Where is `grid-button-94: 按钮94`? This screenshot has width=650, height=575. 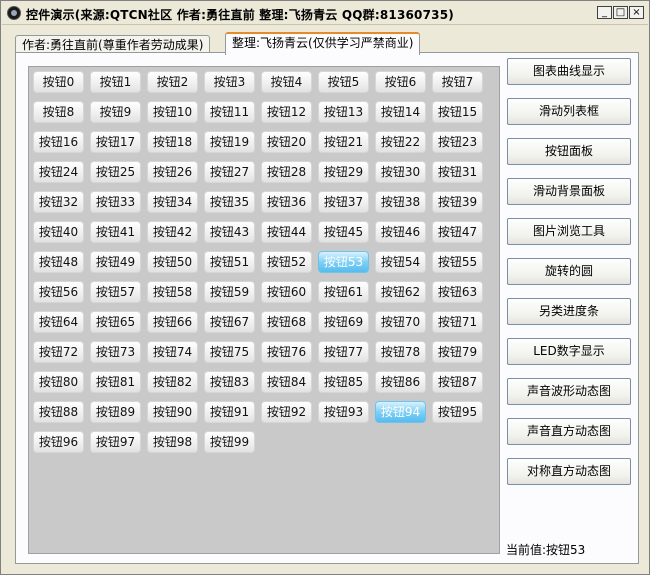
grid-button-94: 按钮94 is located at coordinates (400, 412).